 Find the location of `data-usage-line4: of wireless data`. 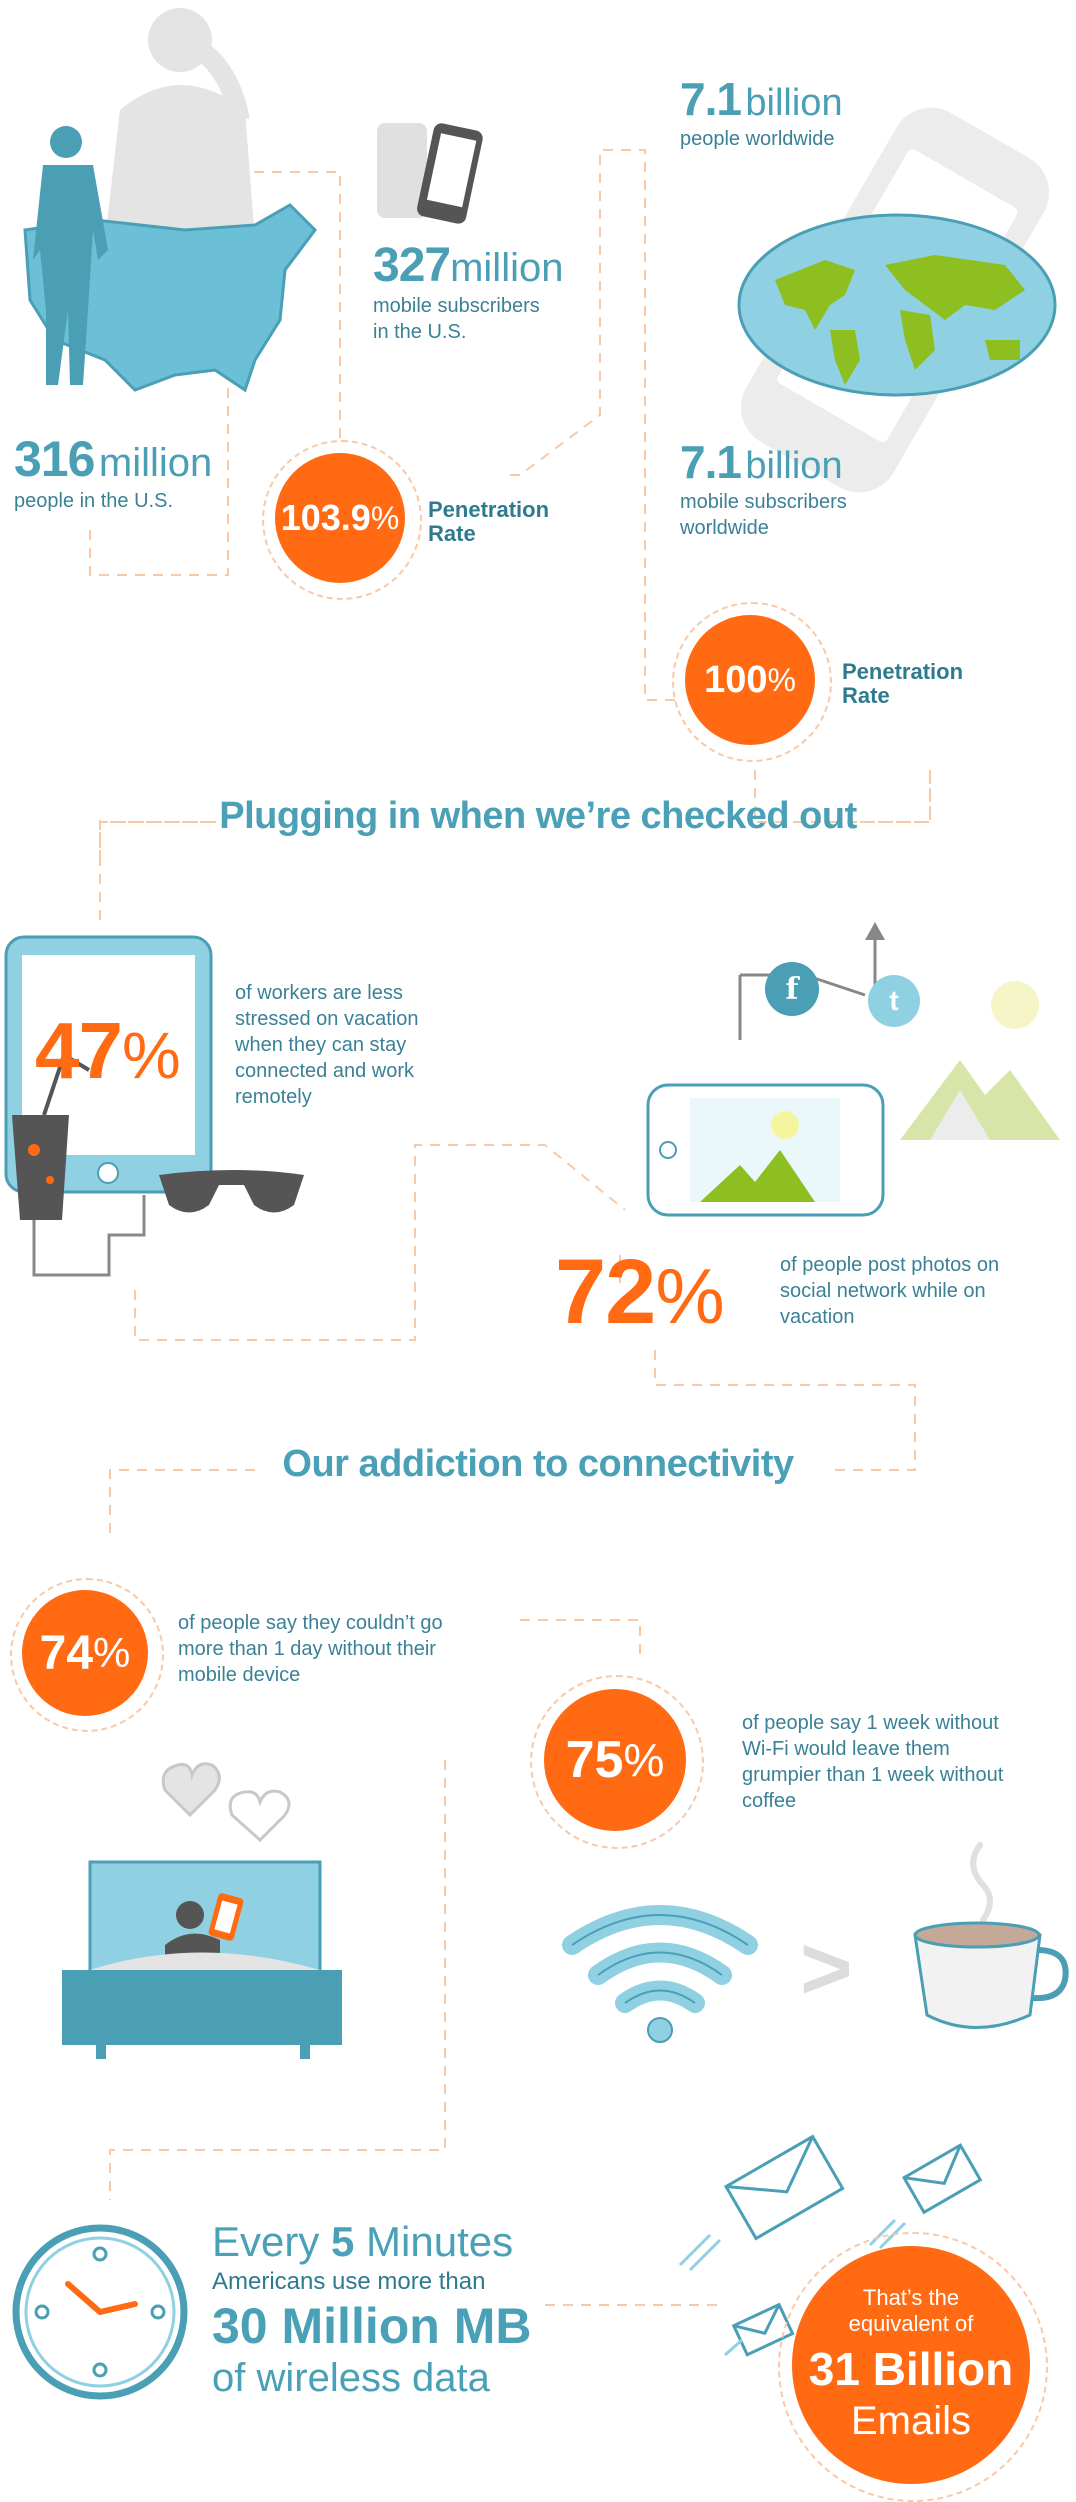

data-usage-line4: of wireless data is located at coordinates (351, 2378).